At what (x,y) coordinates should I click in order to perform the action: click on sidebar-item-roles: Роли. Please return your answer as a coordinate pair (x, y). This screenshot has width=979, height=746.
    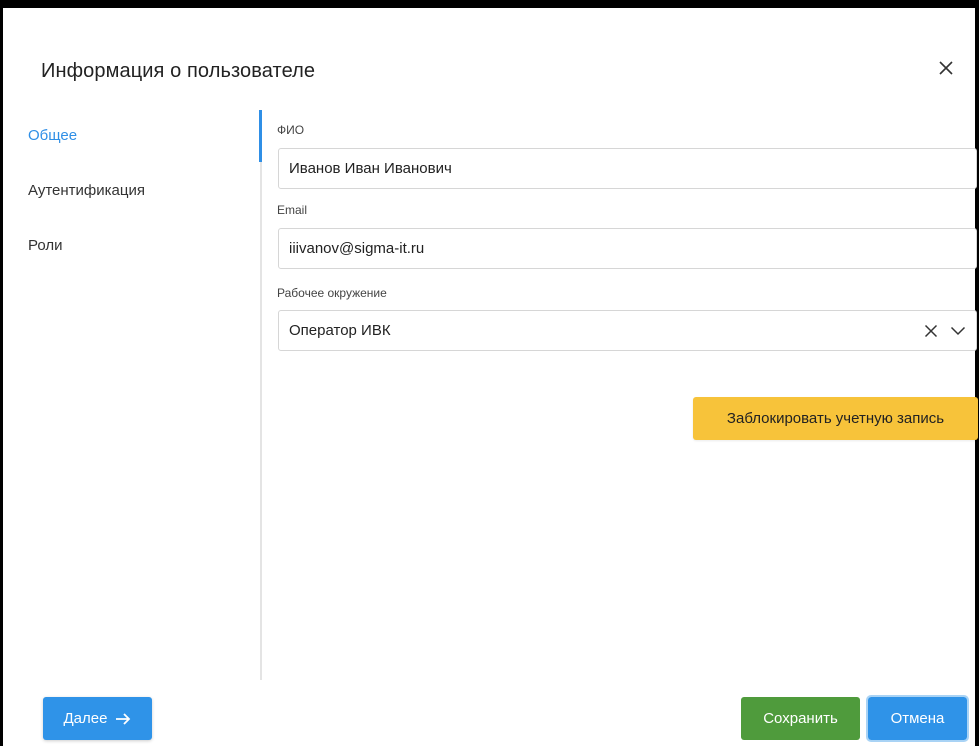
    Looking at the image, I should click on (45, 245).